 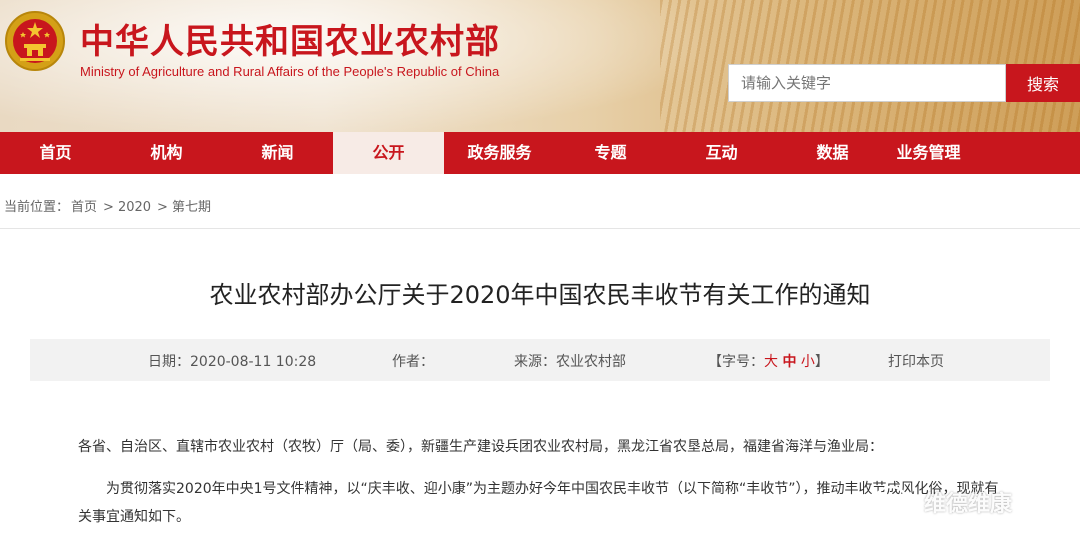 What do you see at coordinates (55, 153) in the screenshot?
I see `nav-item-home: 首页` at bounding box center [55, 153].